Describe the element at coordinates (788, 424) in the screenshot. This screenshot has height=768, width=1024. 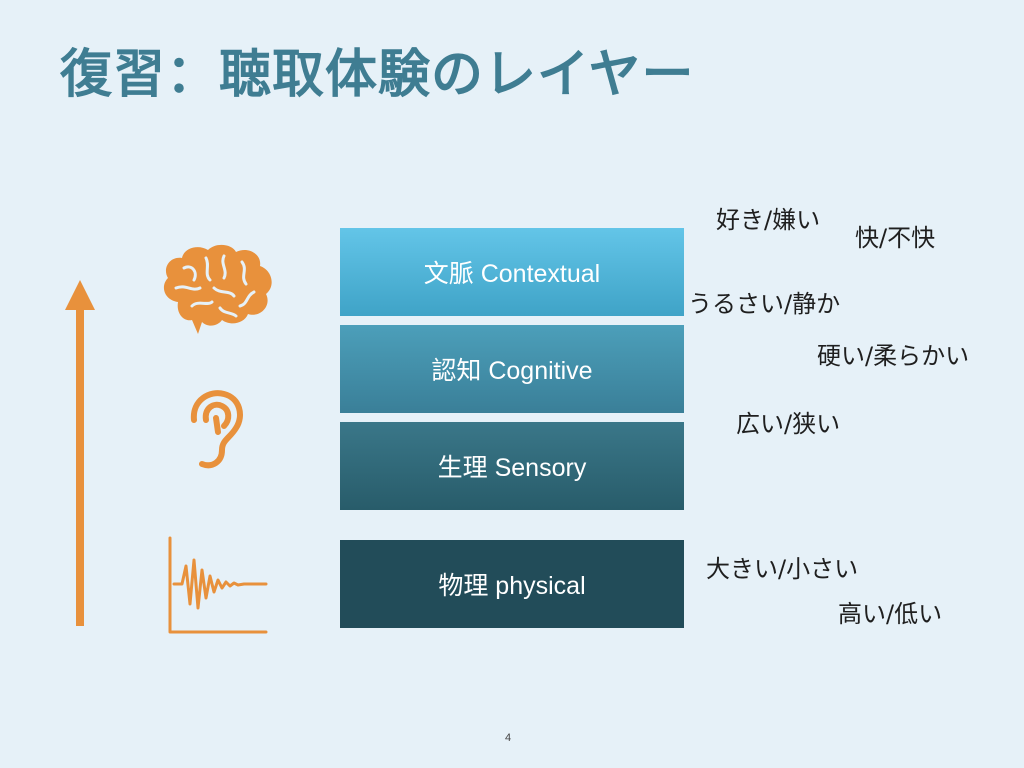
I see `term-wide-narrow: 広い/狭い` at that location.